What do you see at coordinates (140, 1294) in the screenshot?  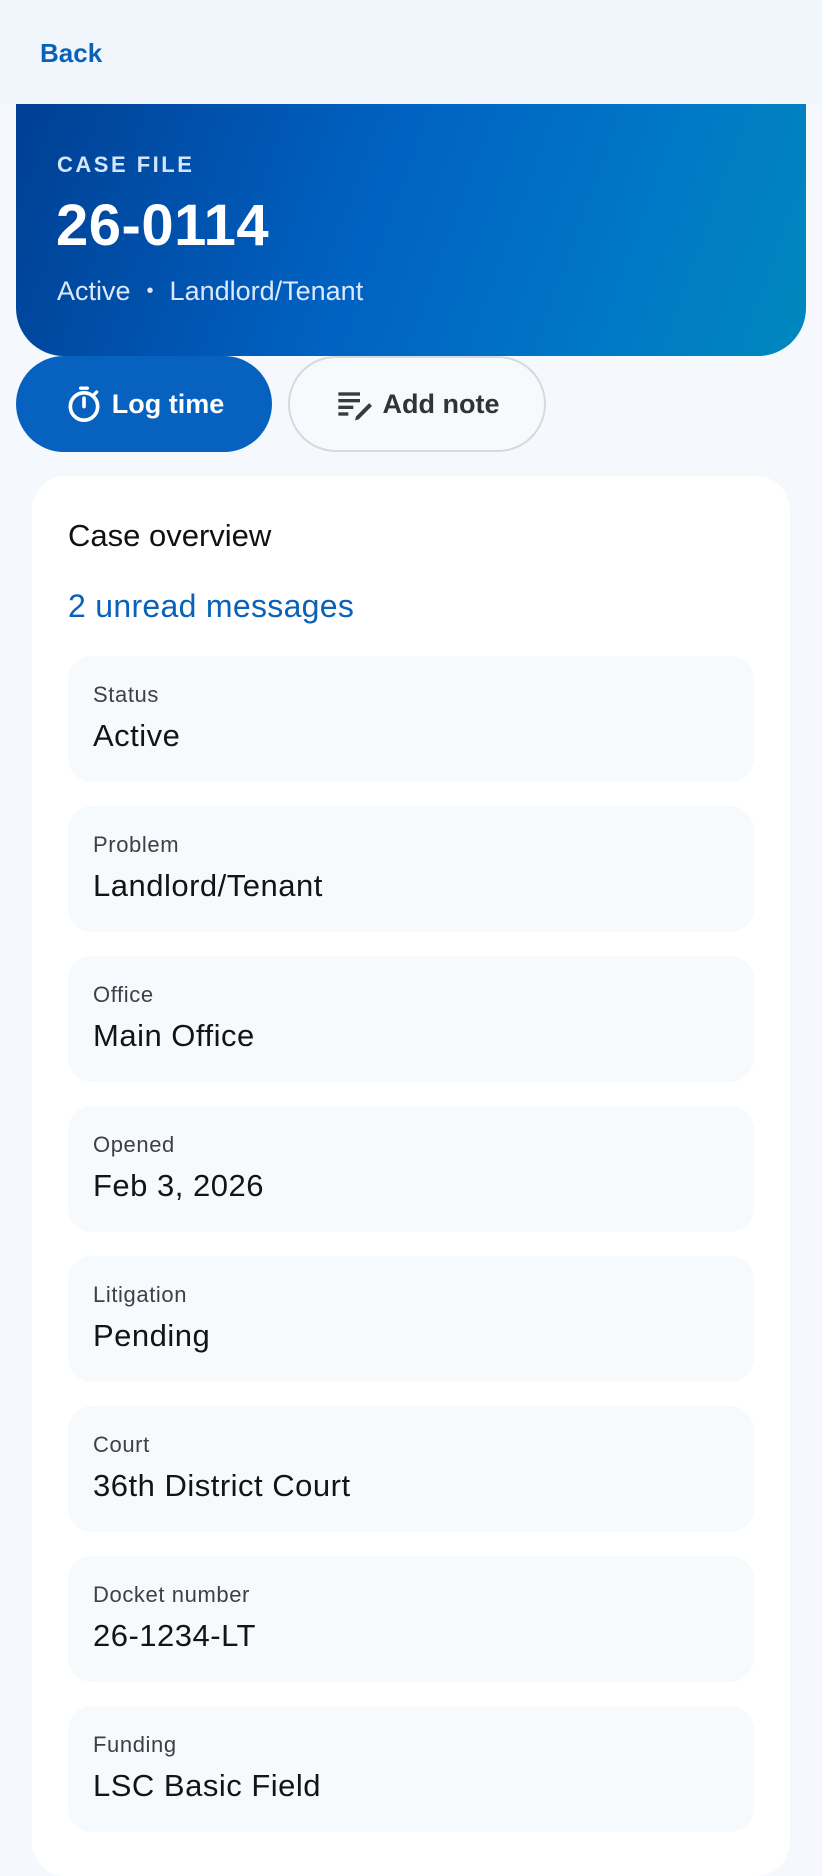 I see `field-label: Litigation` at bounding box center [140, 1294].